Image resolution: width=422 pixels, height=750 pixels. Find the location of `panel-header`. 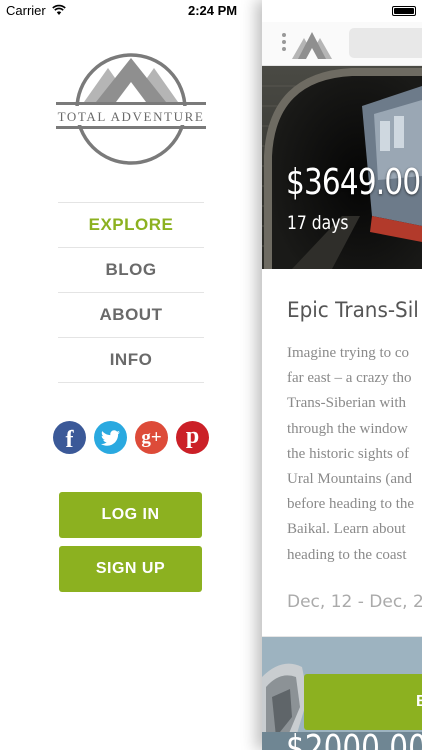

panel-header is located at coordinates (342, 44).